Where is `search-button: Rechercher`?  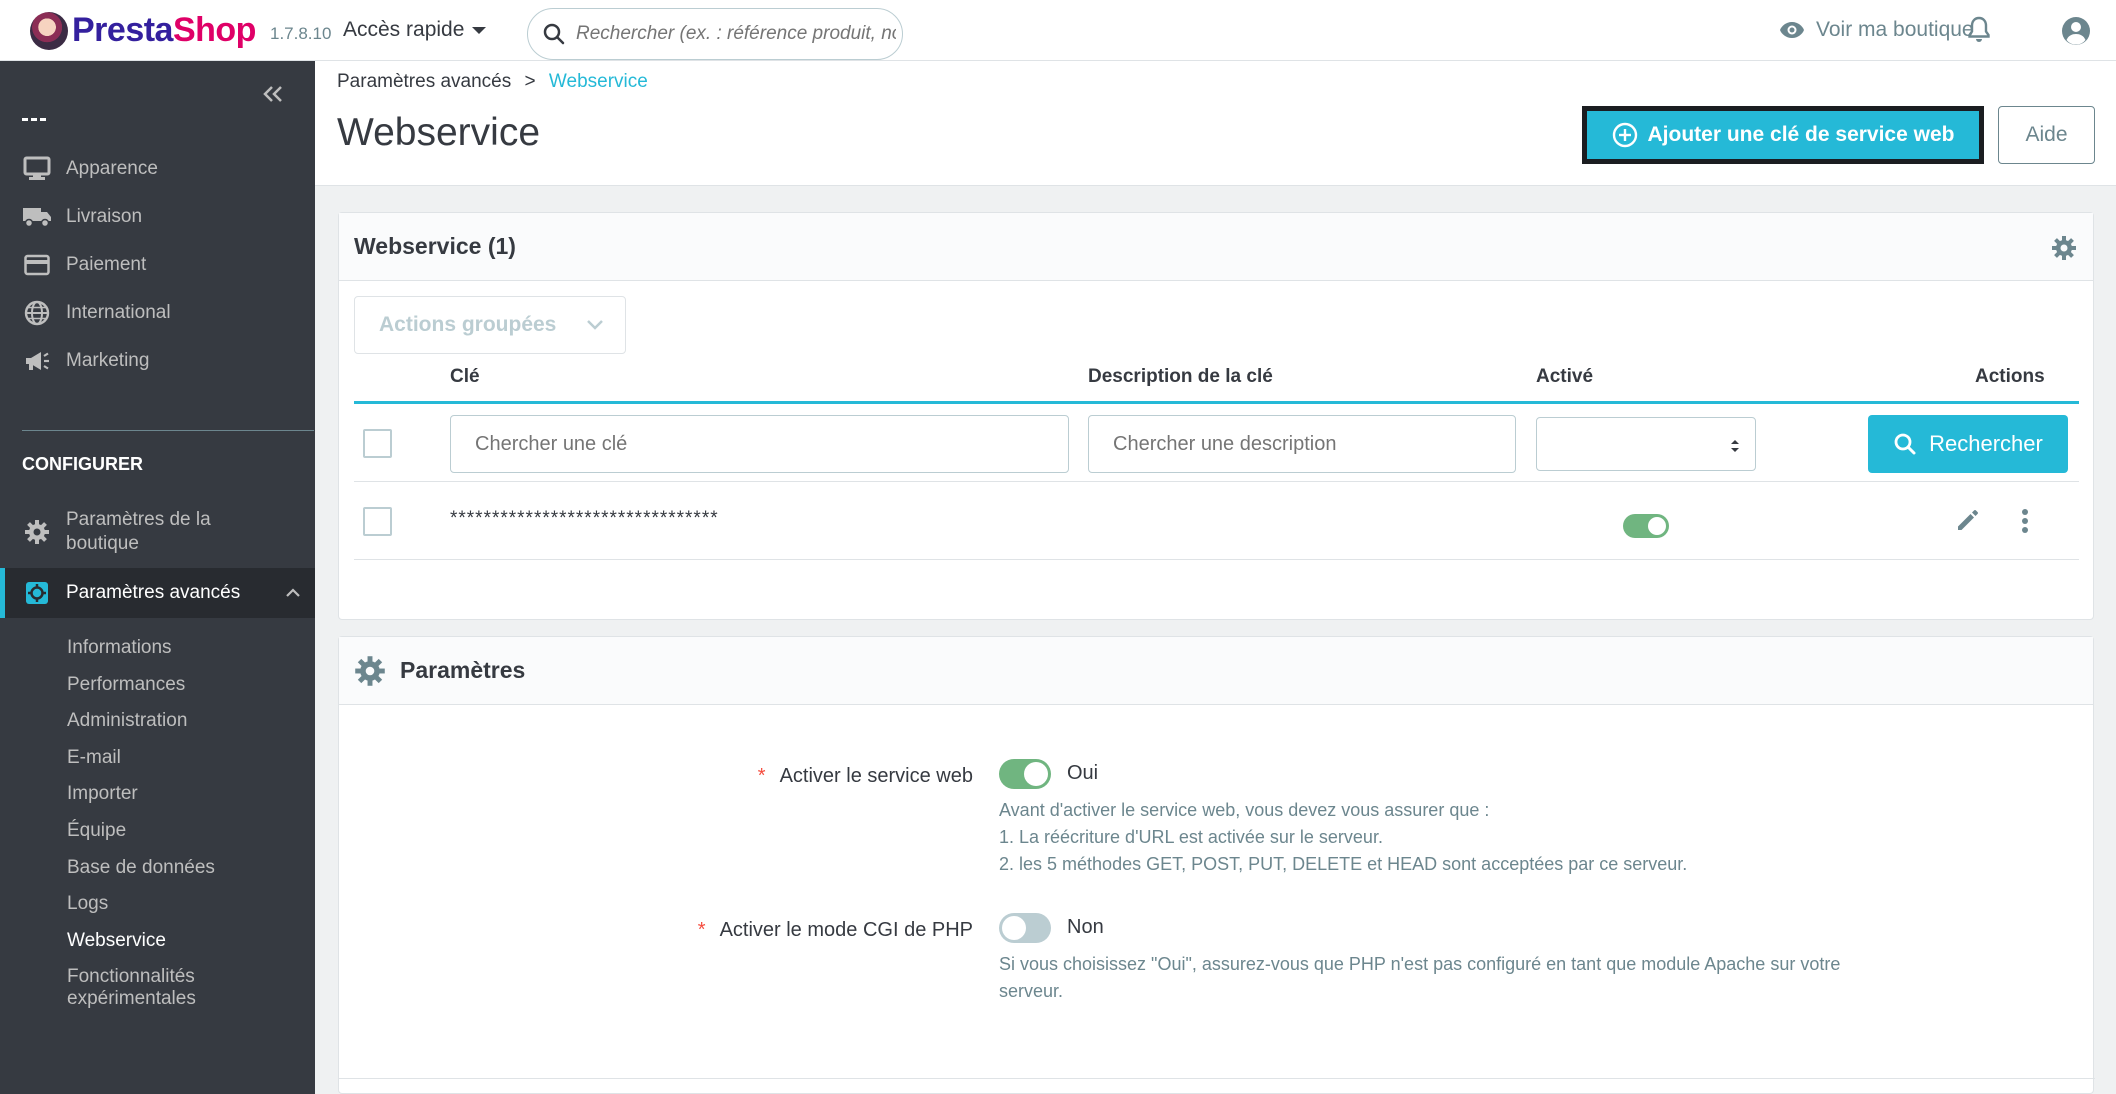
search-button: Rechercher is located at coordinates (1968, 444).